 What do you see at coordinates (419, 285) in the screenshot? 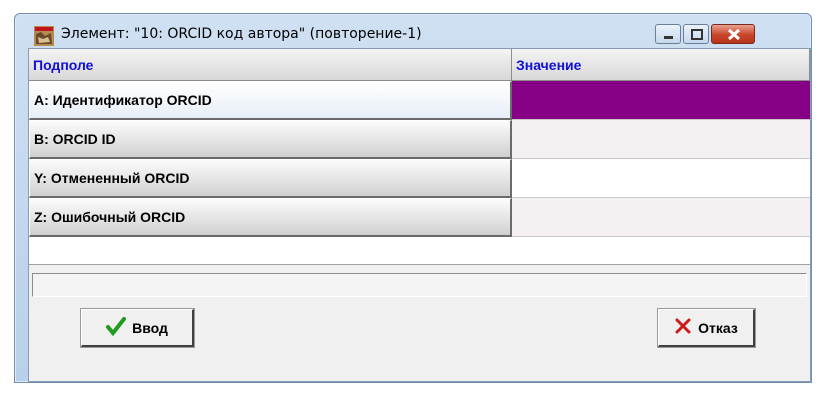
I see `status-bar` at bounding box center [419, 285].